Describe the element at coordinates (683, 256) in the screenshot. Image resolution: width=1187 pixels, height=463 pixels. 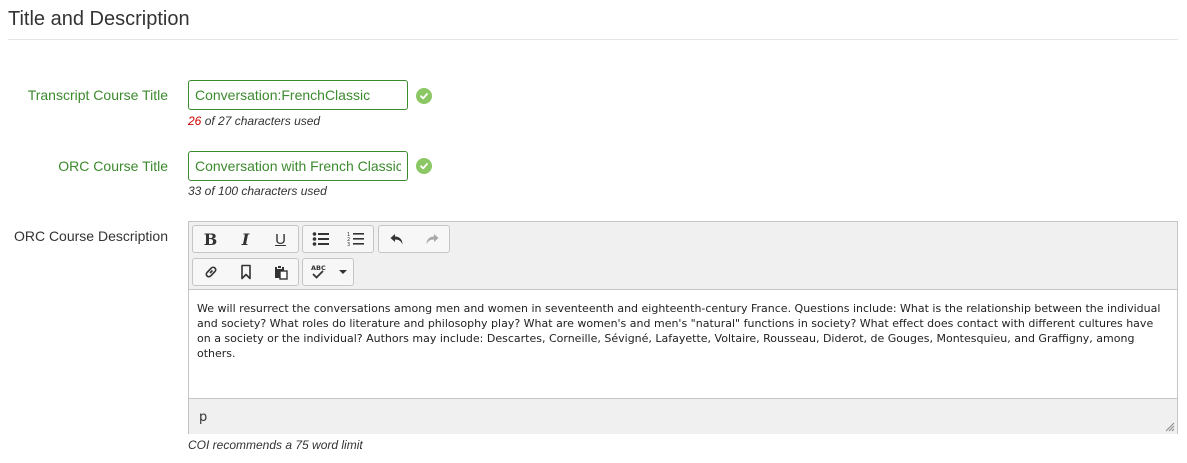
I see `editor-toolbar: B I U 1 2 3 ABC` at that location.